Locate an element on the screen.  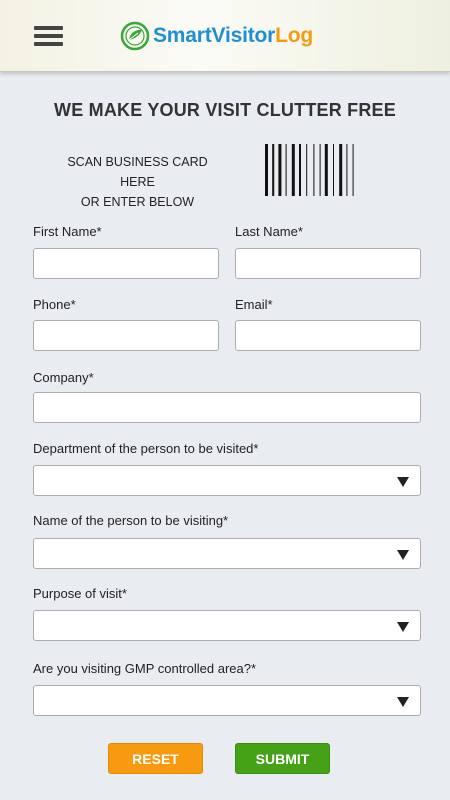
scan-line-1: SCAN BUSINESS CARD HERE is located at coordinates (137, 172).